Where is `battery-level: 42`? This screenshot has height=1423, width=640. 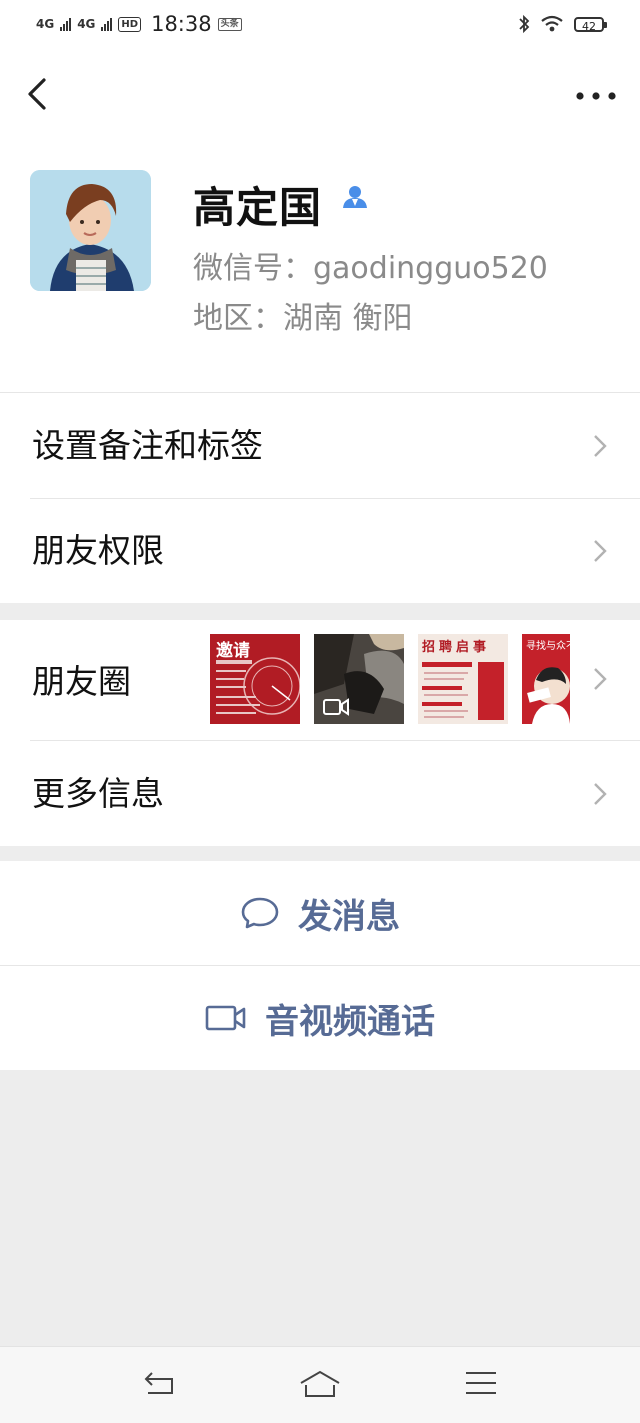 battery-level: 42 is located at coordinates (589, 26).